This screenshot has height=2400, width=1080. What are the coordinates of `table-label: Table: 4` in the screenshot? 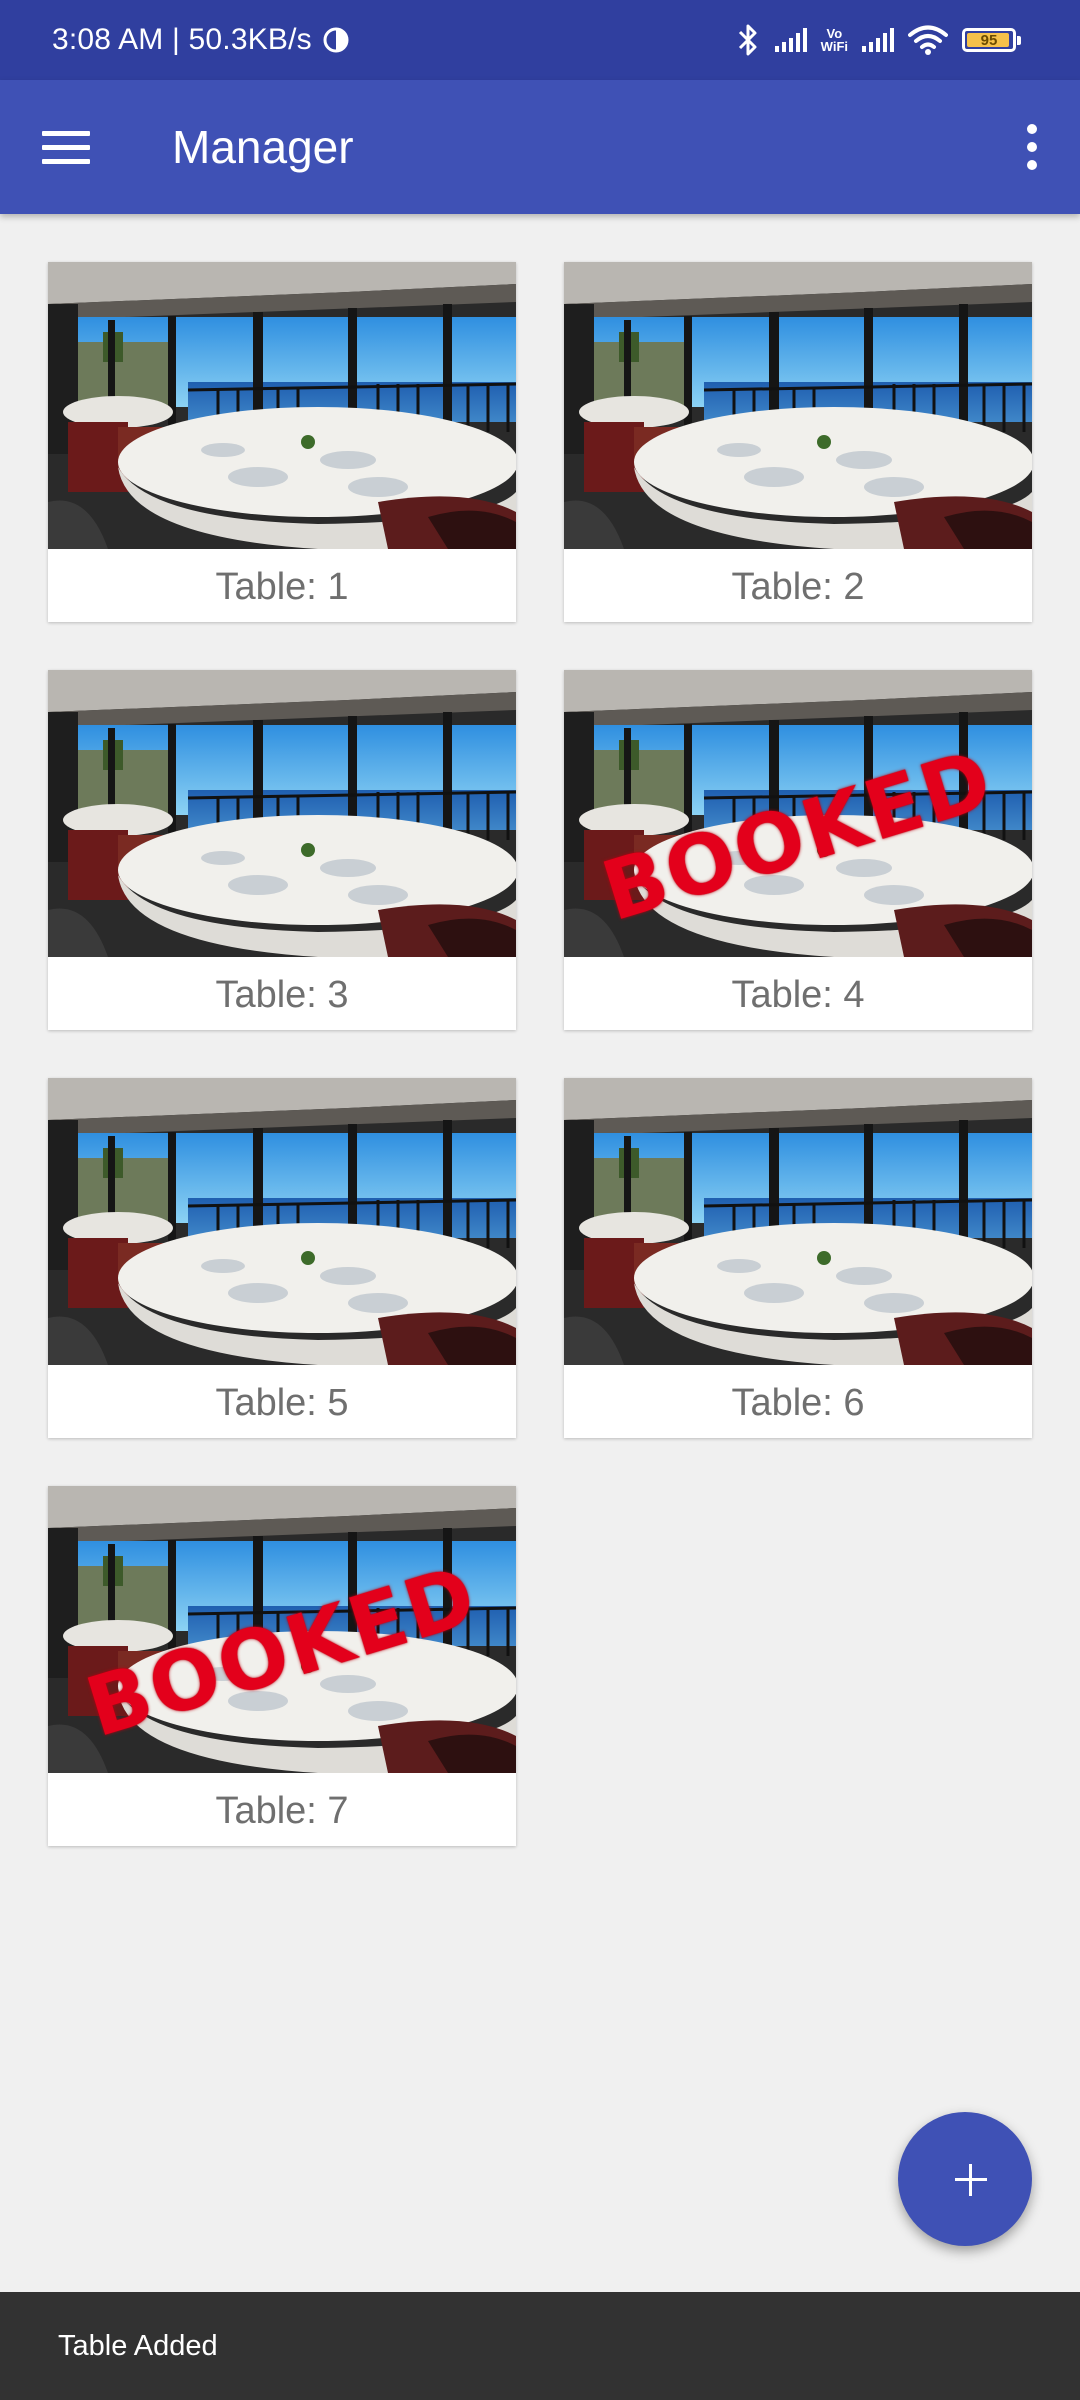 It's located at (798, 995).